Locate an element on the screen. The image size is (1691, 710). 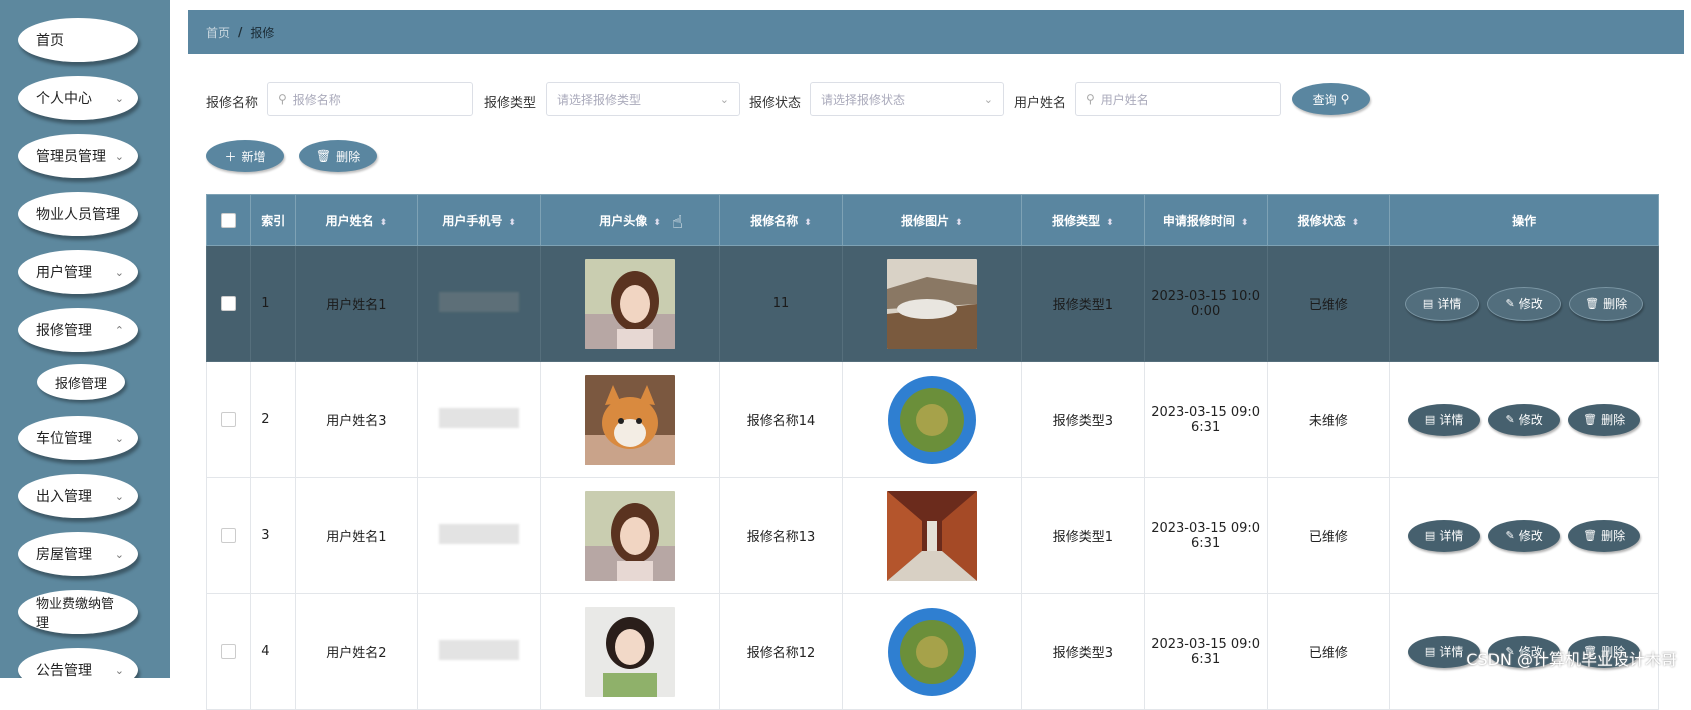
menu-label: 首页 is located at coordinates (50, 41).